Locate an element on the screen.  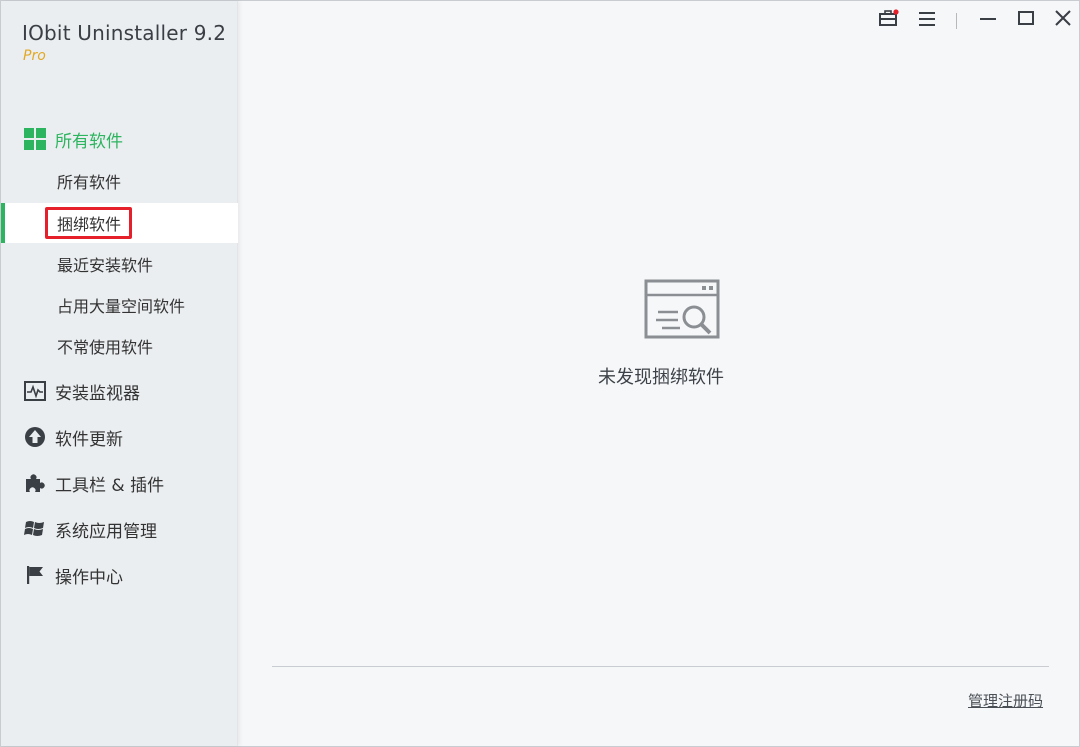
footer-divider is located at coordinates (660, 666).